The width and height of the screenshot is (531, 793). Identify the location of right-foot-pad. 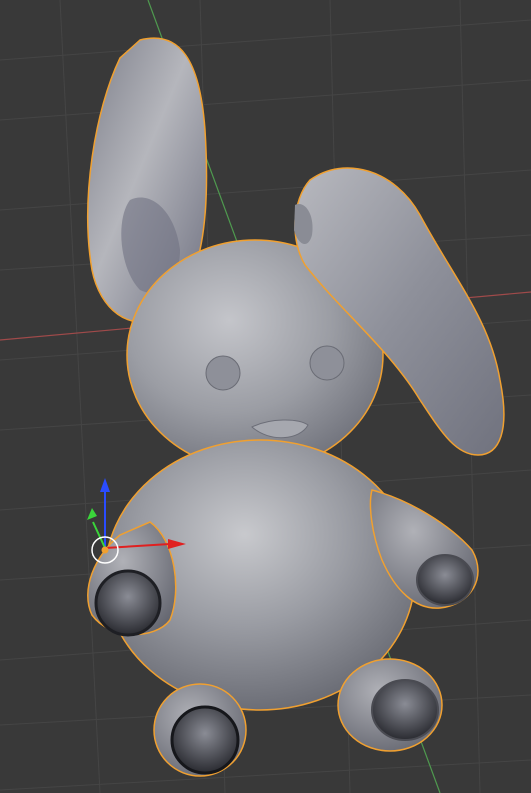
(405, 710).